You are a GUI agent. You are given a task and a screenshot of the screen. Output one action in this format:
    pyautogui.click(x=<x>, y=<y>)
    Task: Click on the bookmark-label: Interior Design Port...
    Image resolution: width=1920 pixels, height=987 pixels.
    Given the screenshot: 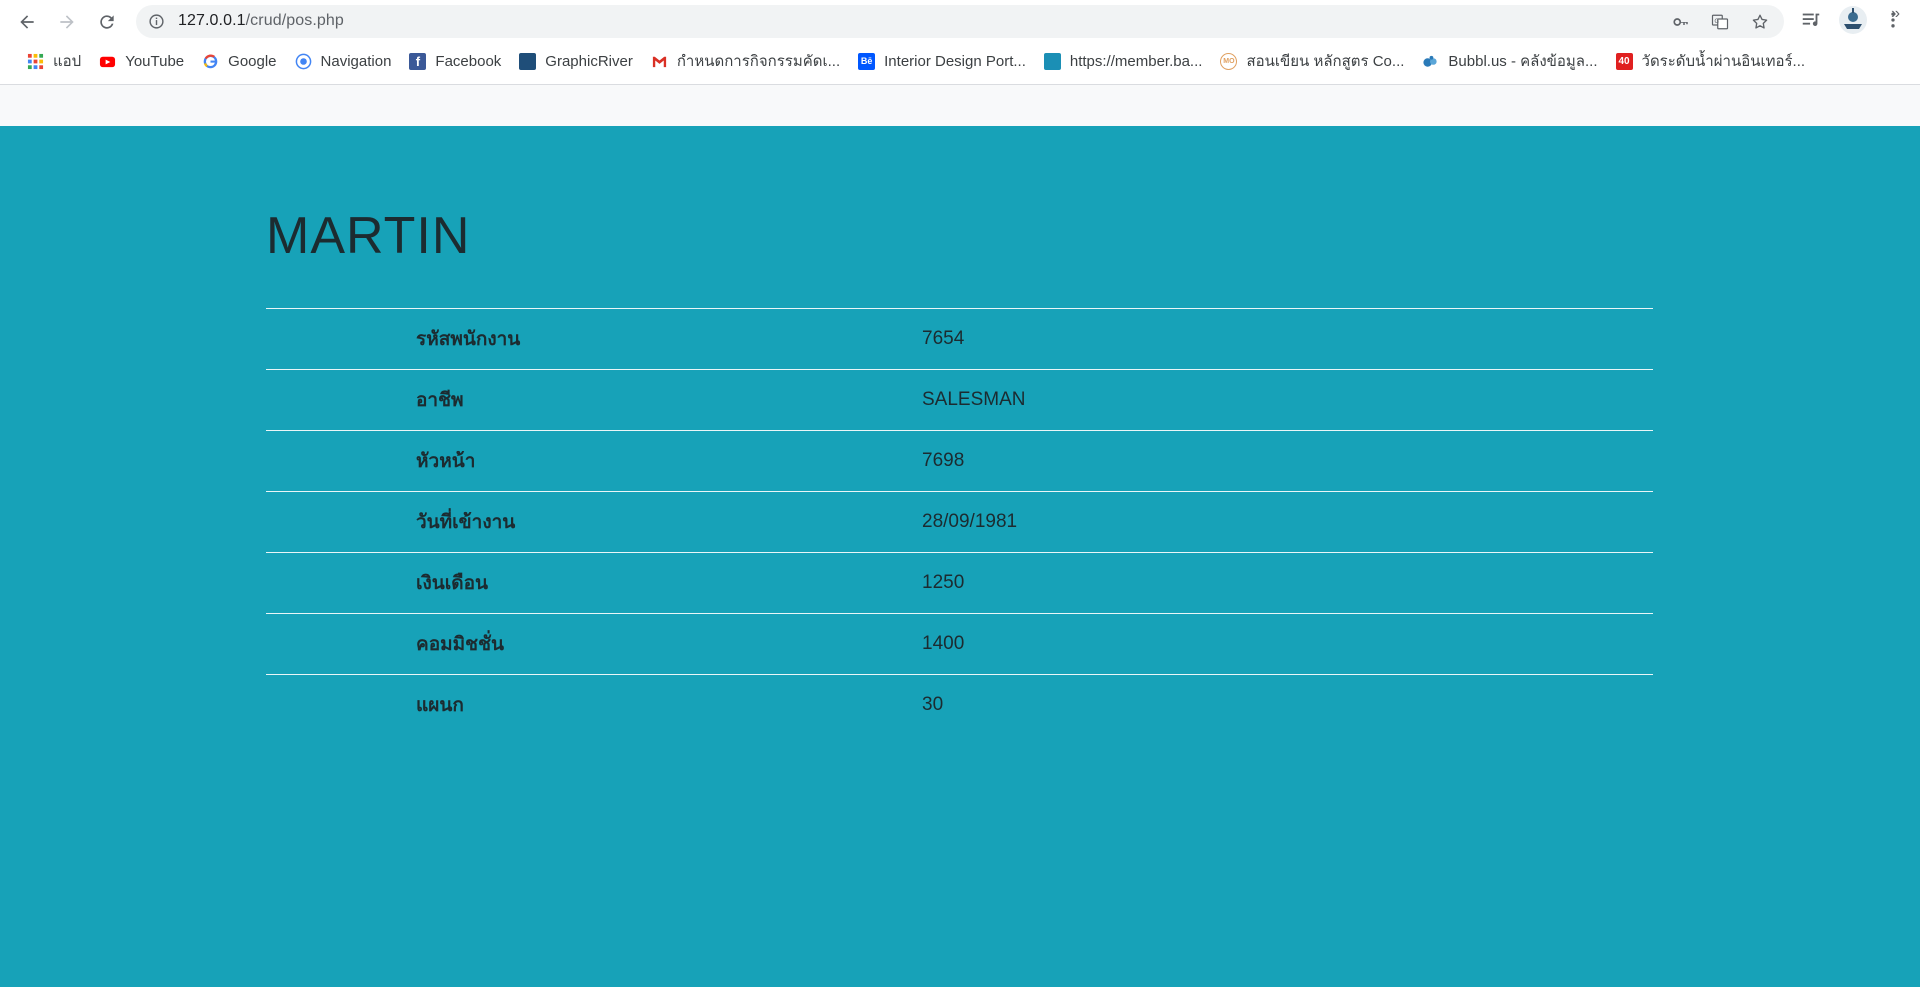 What is the action you would take?
    pyautogui.click(x=955, y=61)
    